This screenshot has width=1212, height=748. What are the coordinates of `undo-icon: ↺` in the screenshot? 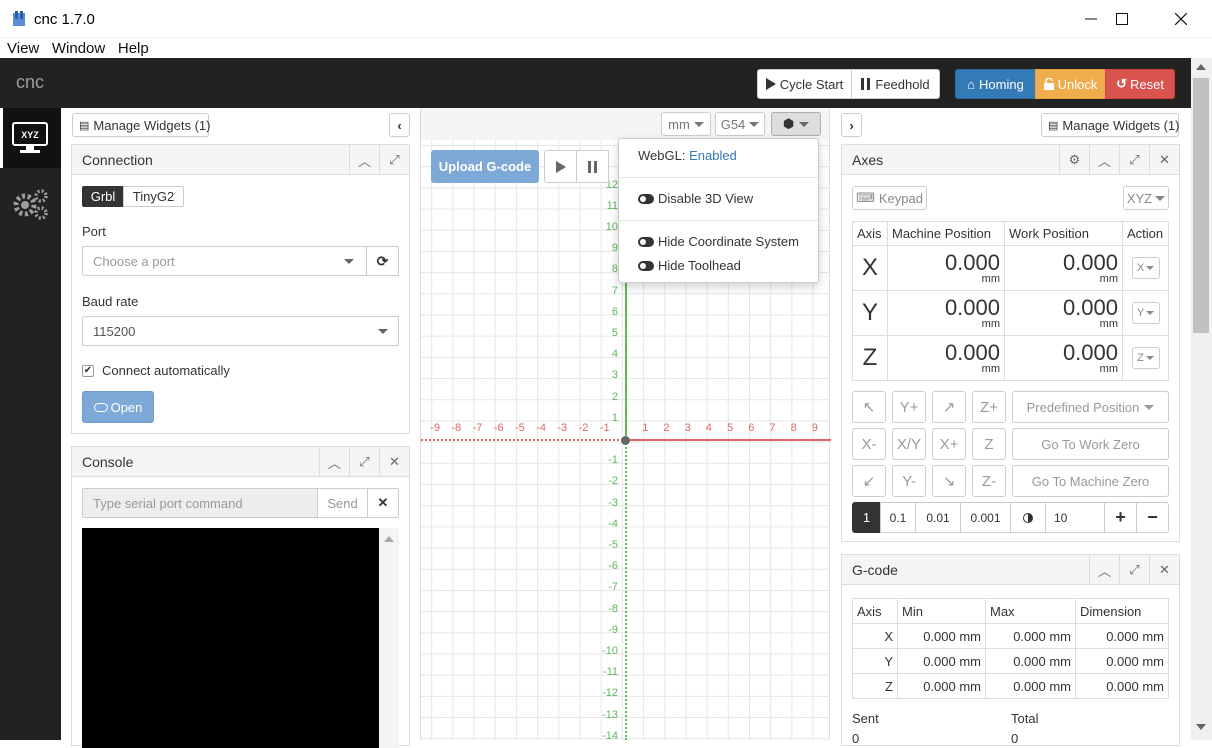 It's located at (1121, 83).